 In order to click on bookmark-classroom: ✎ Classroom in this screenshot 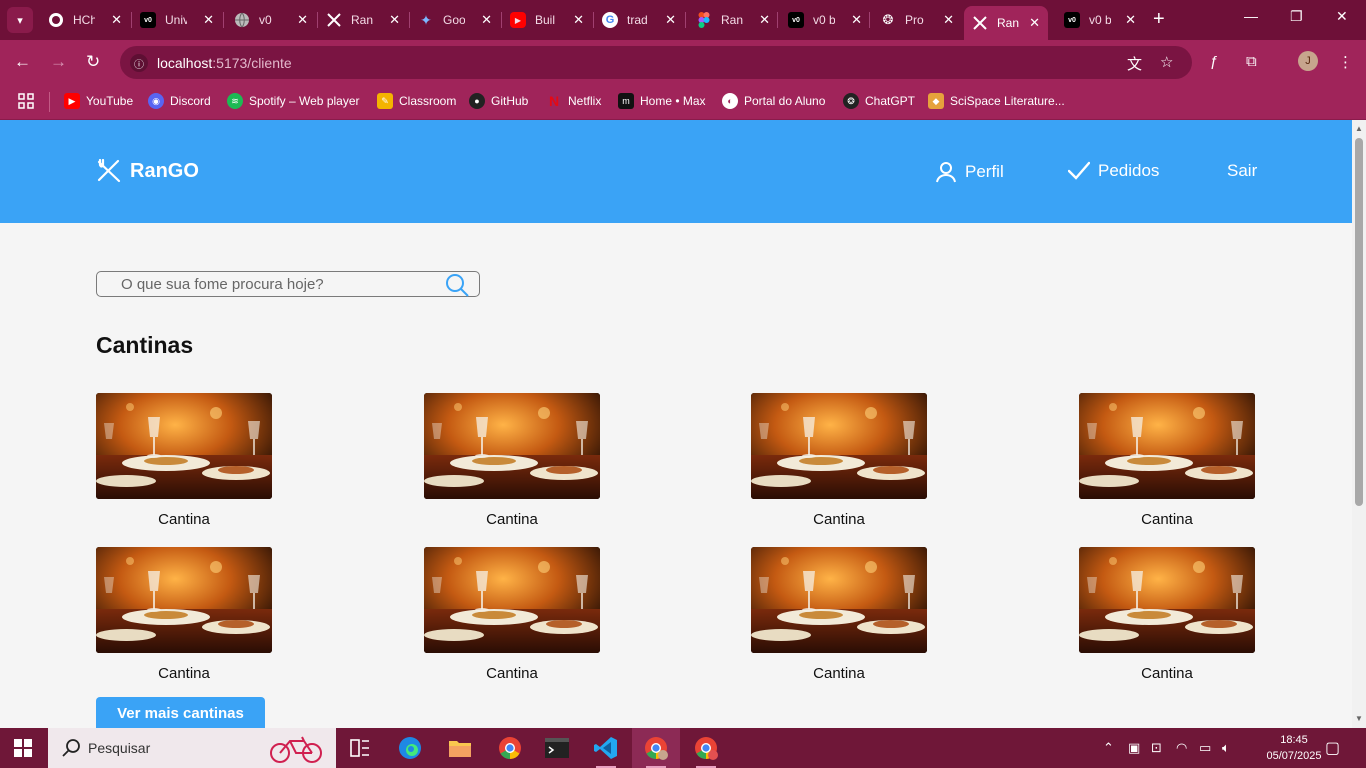, I will do `click(416, 101)`.